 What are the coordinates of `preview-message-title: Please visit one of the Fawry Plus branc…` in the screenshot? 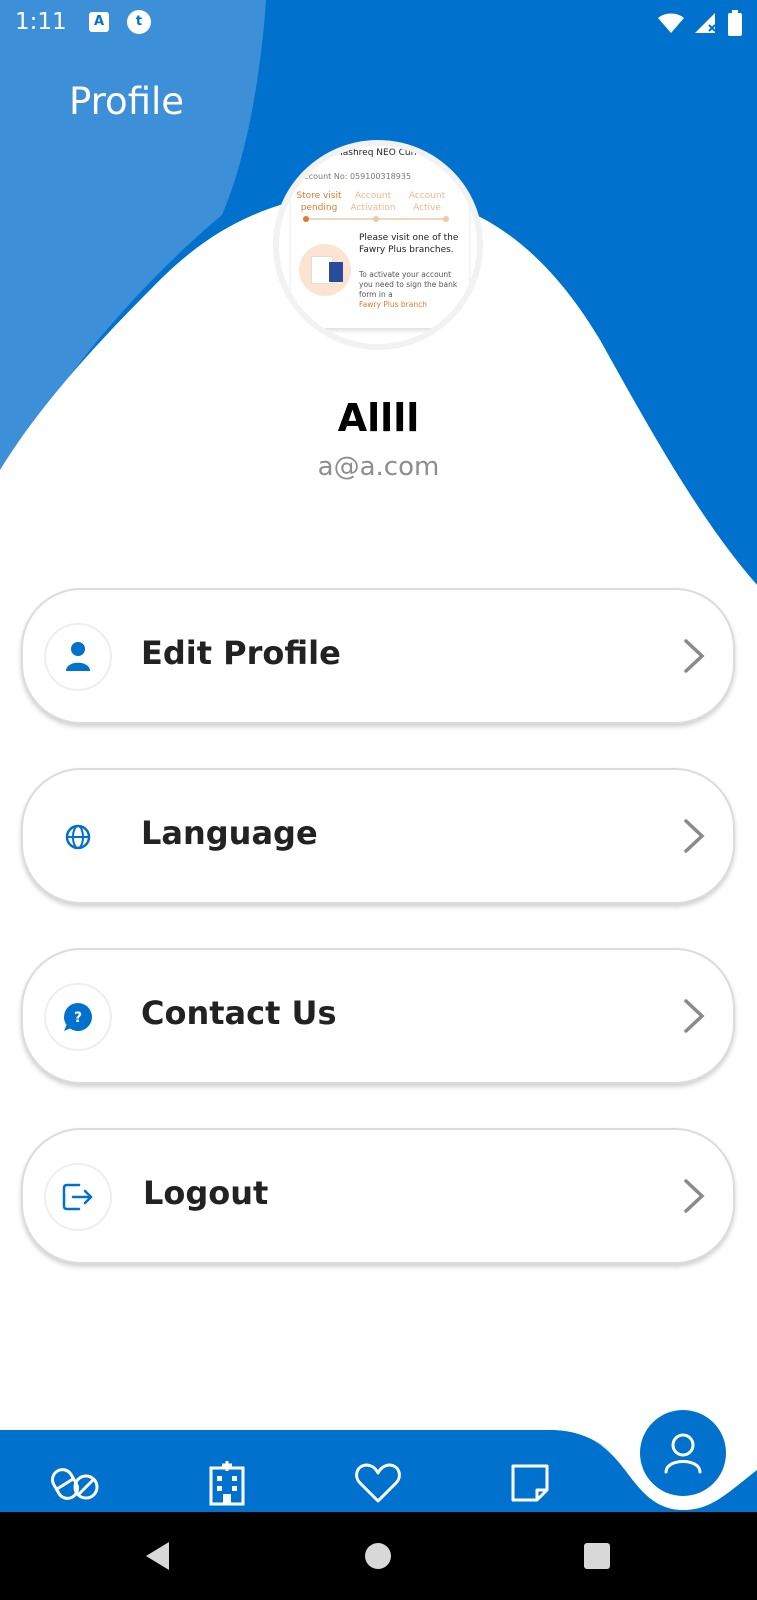 It's located at (409, 244).